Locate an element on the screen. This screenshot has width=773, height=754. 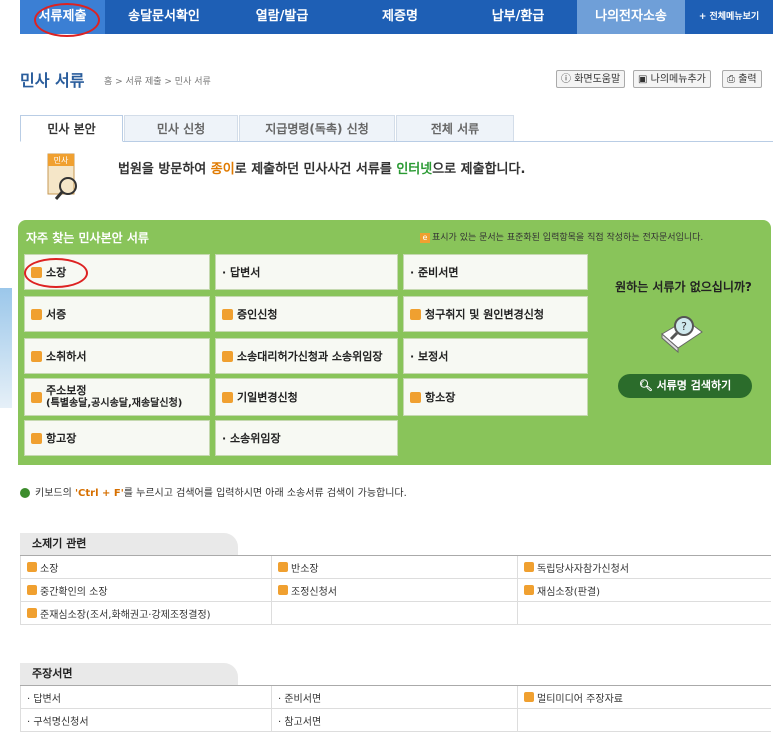
frequent-doc-item: 서증 is located at coordinates (117, 314).